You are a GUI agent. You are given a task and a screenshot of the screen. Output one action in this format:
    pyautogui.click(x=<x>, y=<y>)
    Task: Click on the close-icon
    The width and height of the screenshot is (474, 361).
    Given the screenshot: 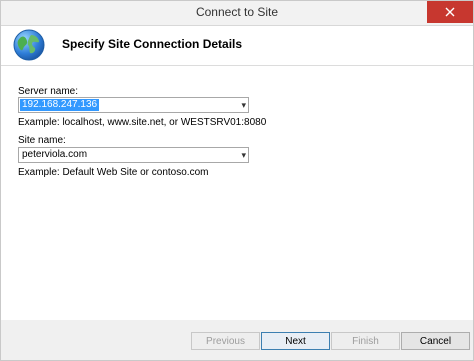 What is the action you would take?
    pyautogui.click(x=450, y=12)
    